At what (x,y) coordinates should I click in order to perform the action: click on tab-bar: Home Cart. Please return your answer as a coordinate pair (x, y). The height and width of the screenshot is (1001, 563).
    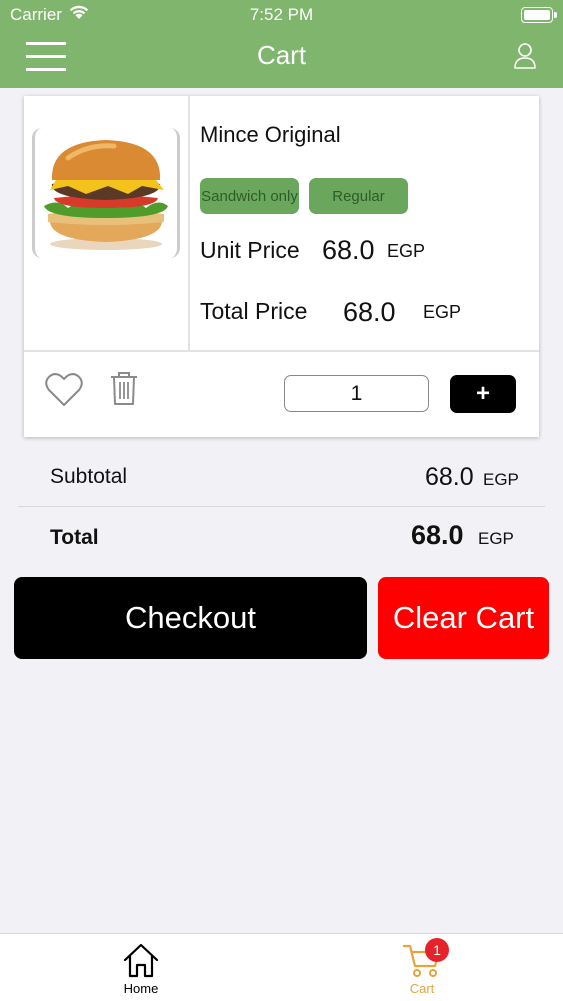
    Looking at the image, I should click on (281, 967).